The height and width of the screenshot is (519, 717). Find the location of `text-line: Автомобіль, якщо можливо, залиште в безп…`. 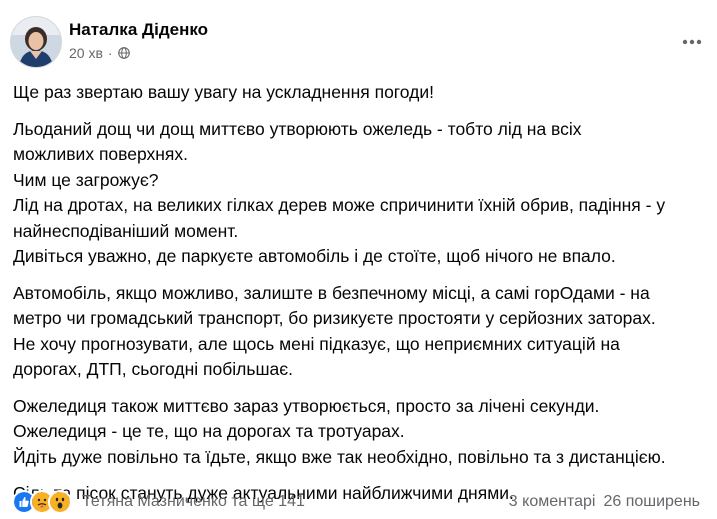

text-line: Автомобіль, якщо можливо, залиште в безп… is located at coordinates (331, 292).